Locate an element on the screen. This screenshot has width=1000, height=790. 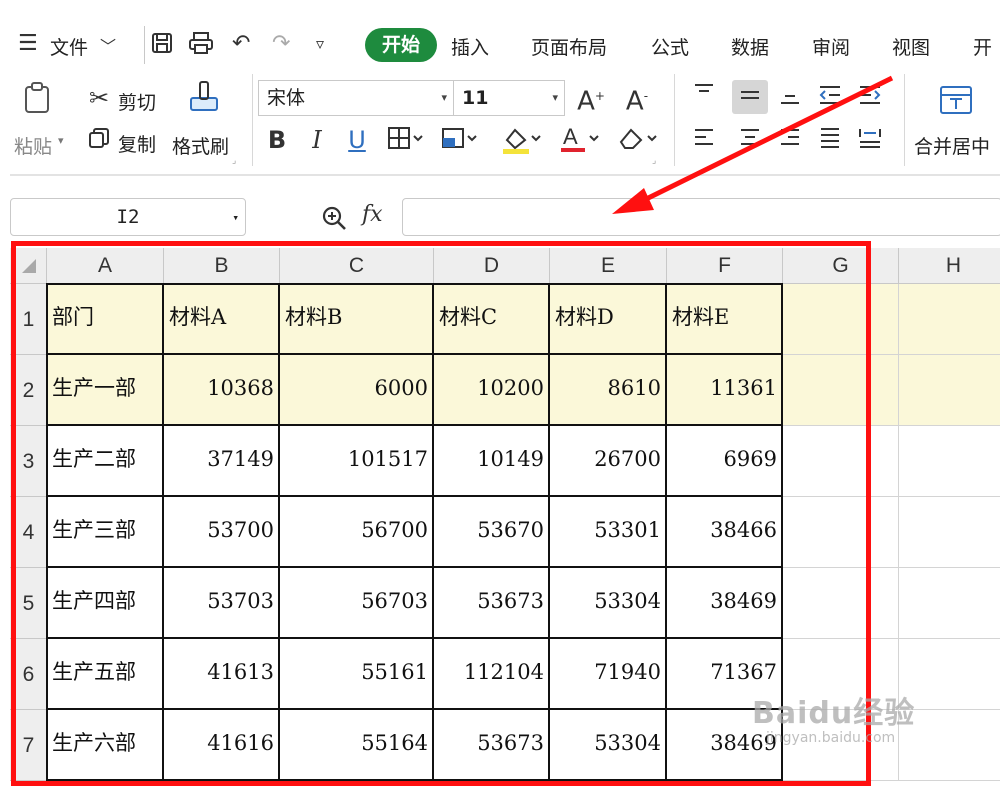
increase-font-icon: A+ is located at coordinates (591, 99).